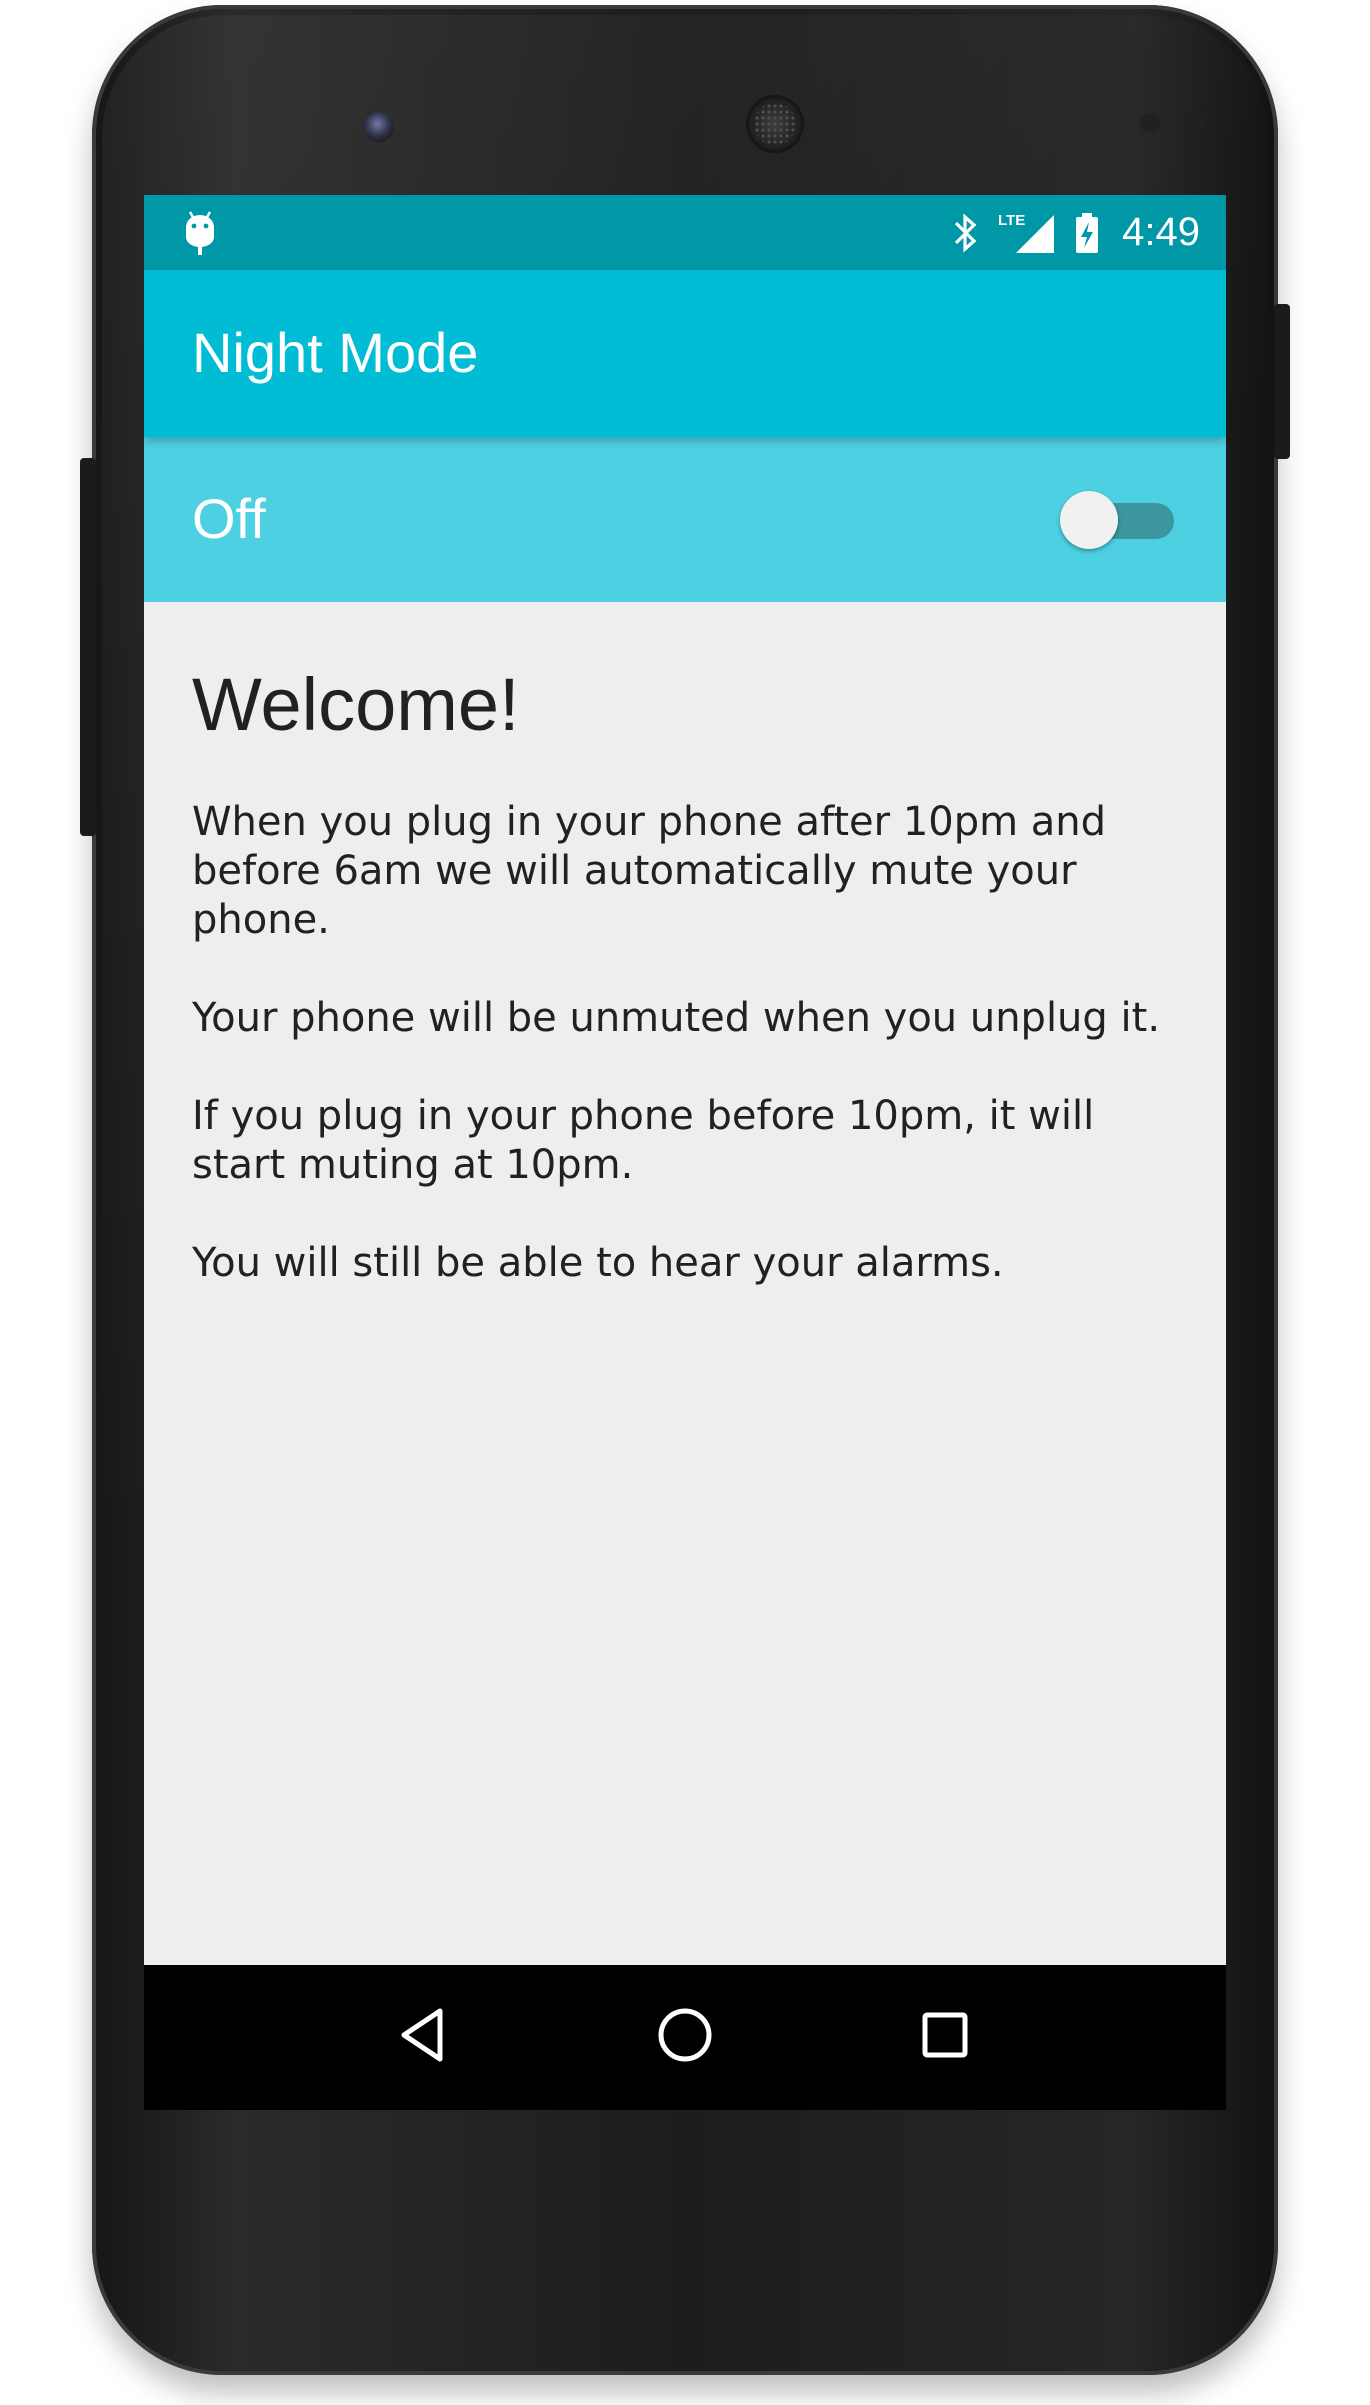 The width and height of the screenshot is (1370, 2405). I want to click on back-button, so click(424, 2037).